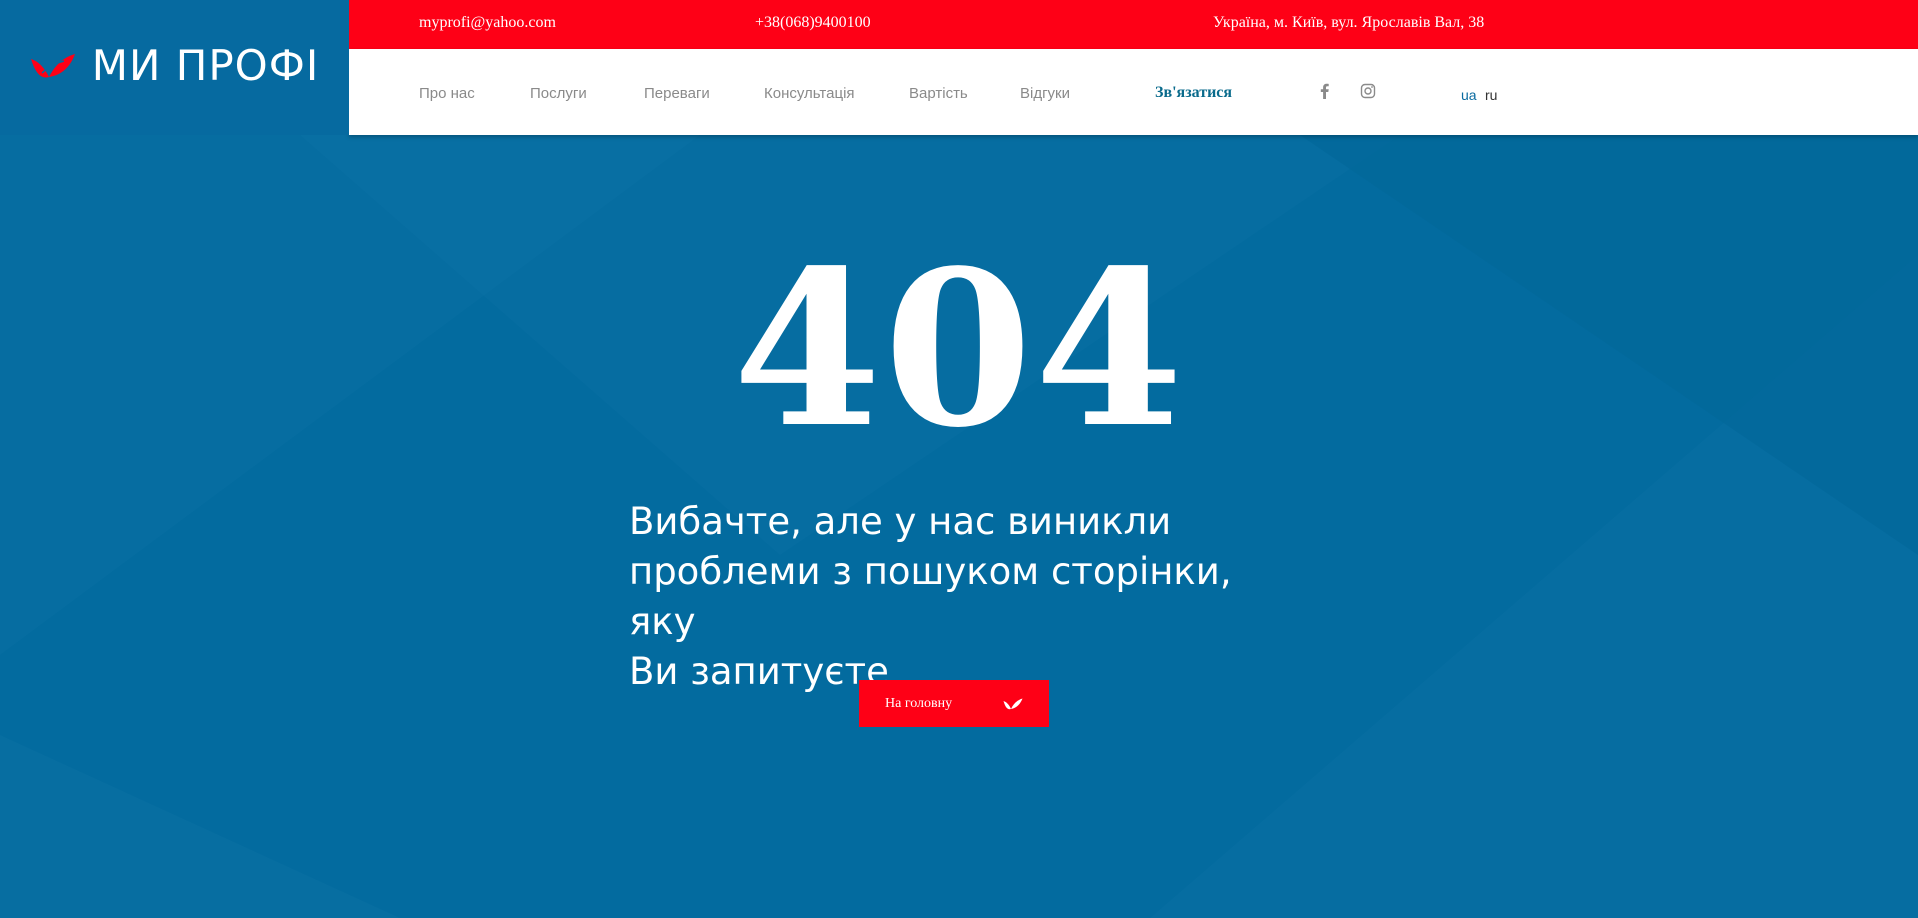 Image resolution: width=1918 pixels, height=918 pixels. What do you see at coordinates (205, 65) in the screenshot?
I see `brand-name: МИ ПРОФІ` at bounding box center [205, 65].